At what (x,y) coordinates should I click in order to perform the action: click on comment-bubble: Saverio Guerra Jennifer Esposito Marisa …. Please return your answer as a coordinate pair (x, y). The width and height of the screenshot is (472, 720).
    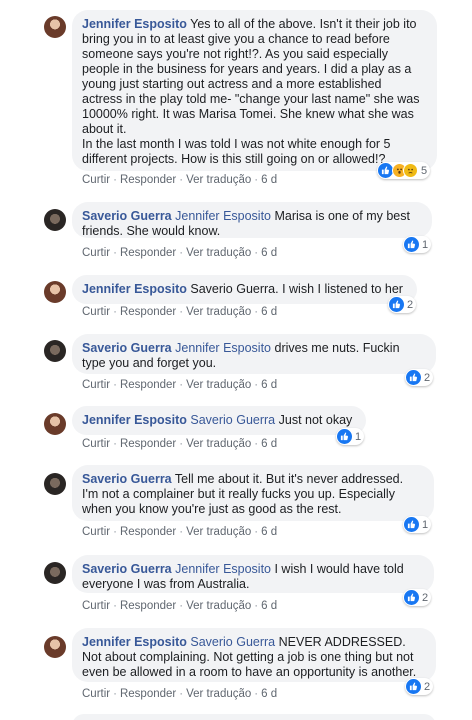
    Looking at the image, I should click on (252, 220).